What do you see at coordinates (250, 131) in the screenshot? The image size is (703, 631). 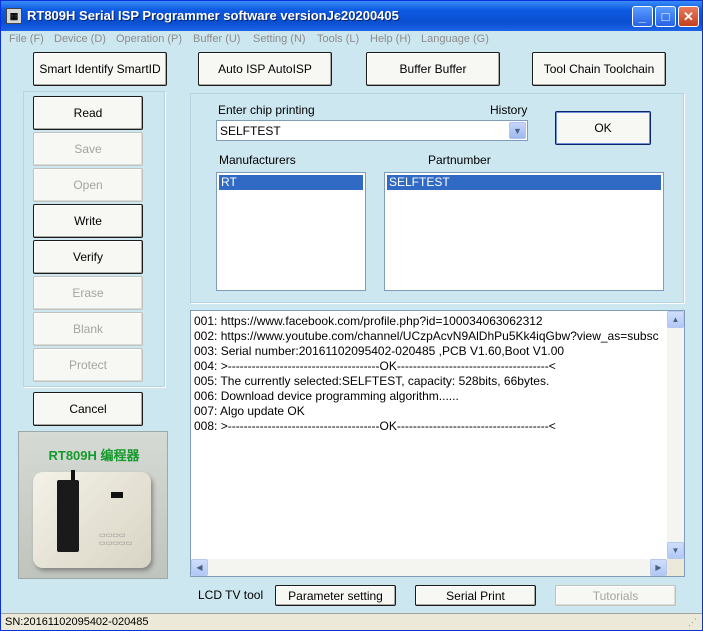 I see `chip-combobox-value: SELFTEST` at bounding box center [250, 131].